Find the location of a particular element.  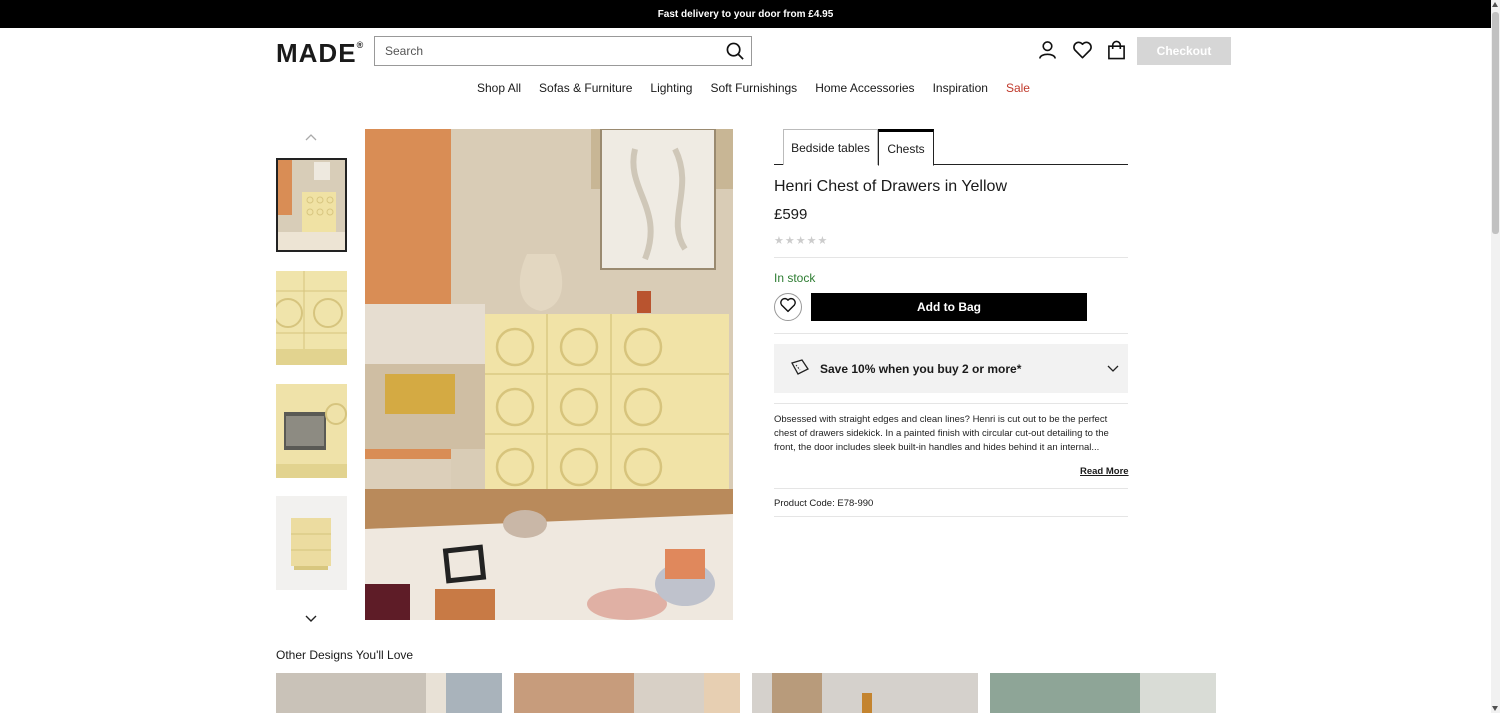

logo-text: MADE is located at coordinates (316, 53).